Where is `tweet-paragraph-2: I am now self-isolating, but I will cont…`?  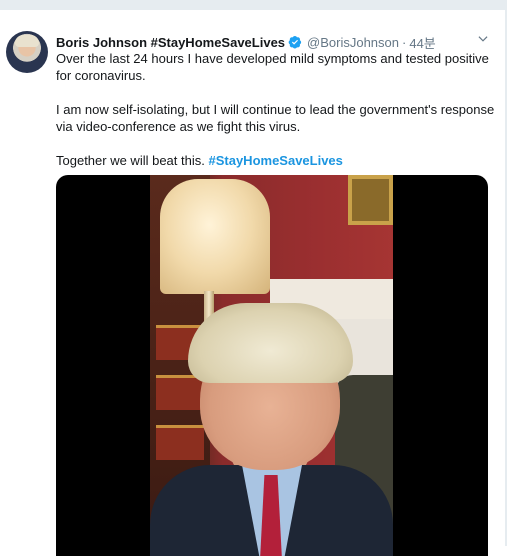 tweet-paragraph-2: I am now self-isolating, but I will cont… is located at coordinates (275, 118).